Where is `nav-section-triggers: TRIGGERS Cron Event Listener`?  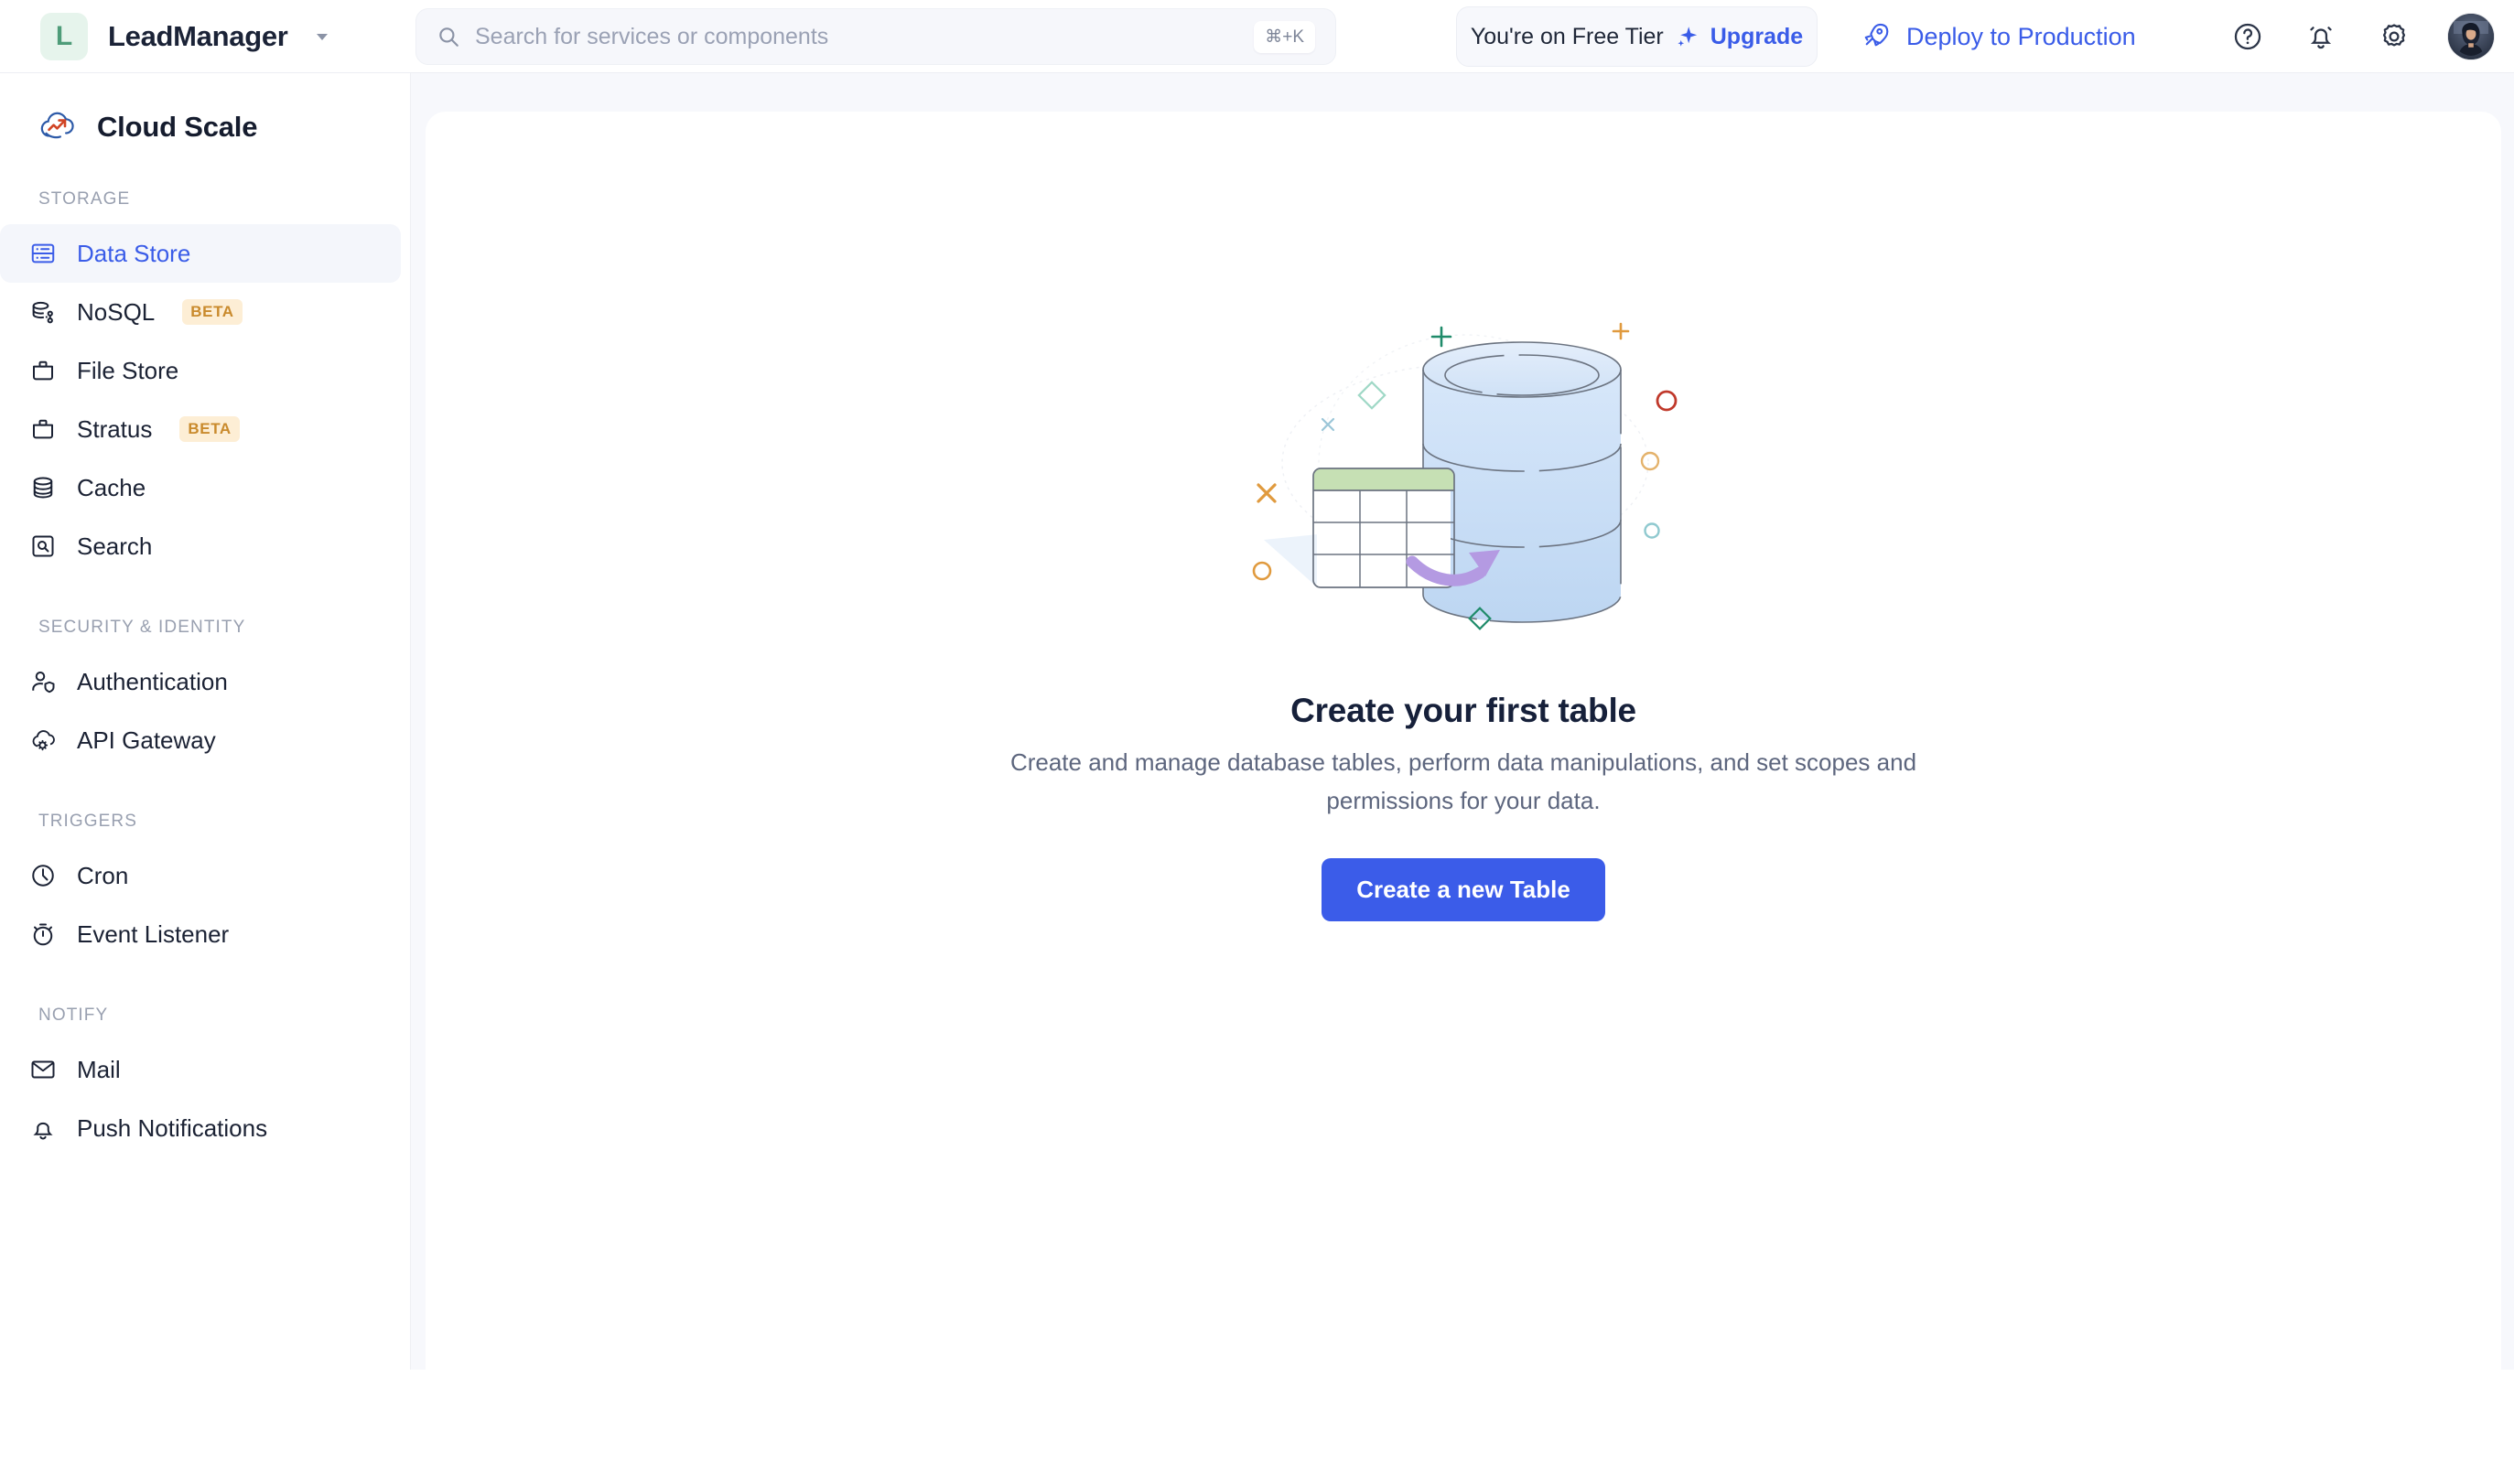 nav-section-triggers: TRIGGERS Cron Event Listener is located at coordinates (205, 887).